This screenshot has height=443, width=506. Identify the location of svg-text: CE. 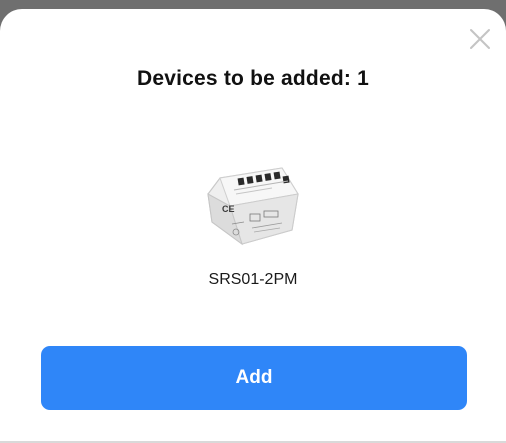
(228, 209).